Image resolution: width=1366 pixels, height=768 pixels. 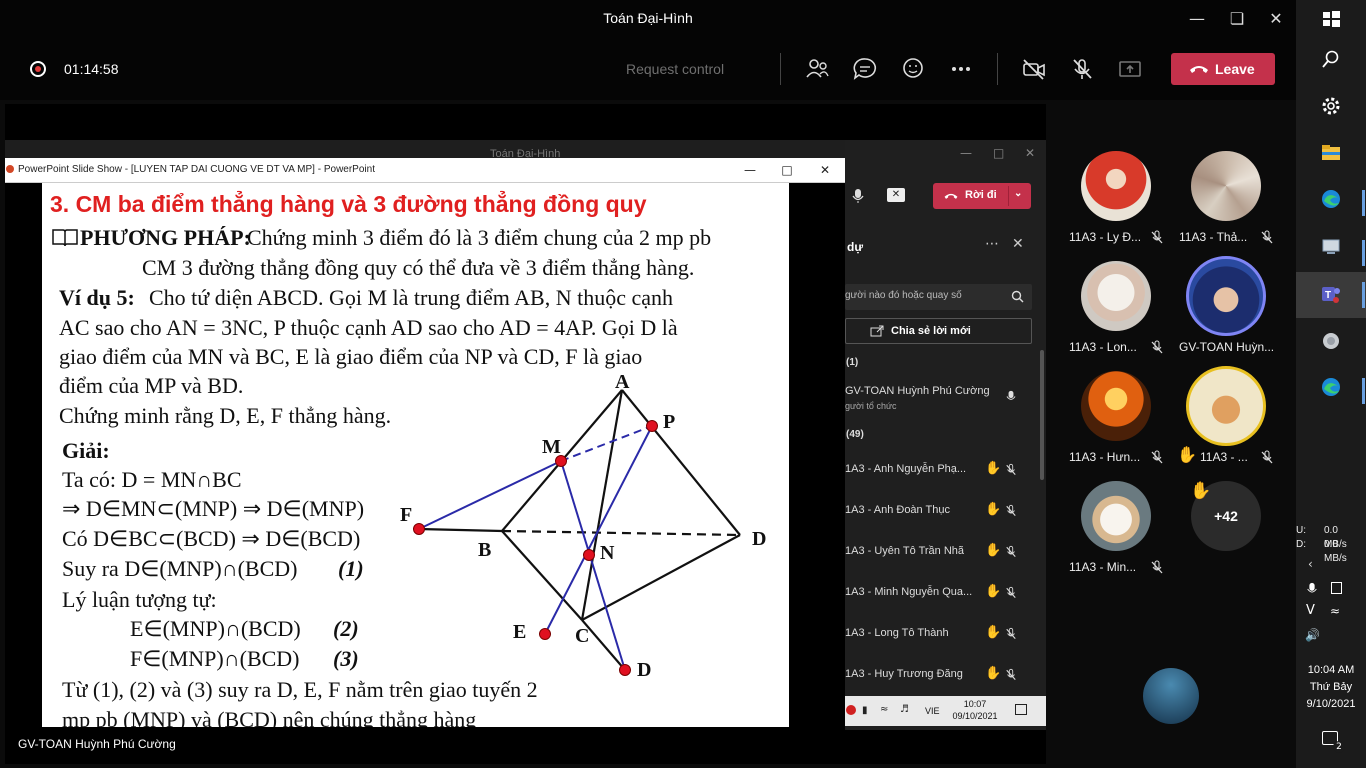 What do you see at coordinates (1310, 564) in the screenshot?
I see `tray-chevron-icon: ‹` at bounding box center [1310, 564].